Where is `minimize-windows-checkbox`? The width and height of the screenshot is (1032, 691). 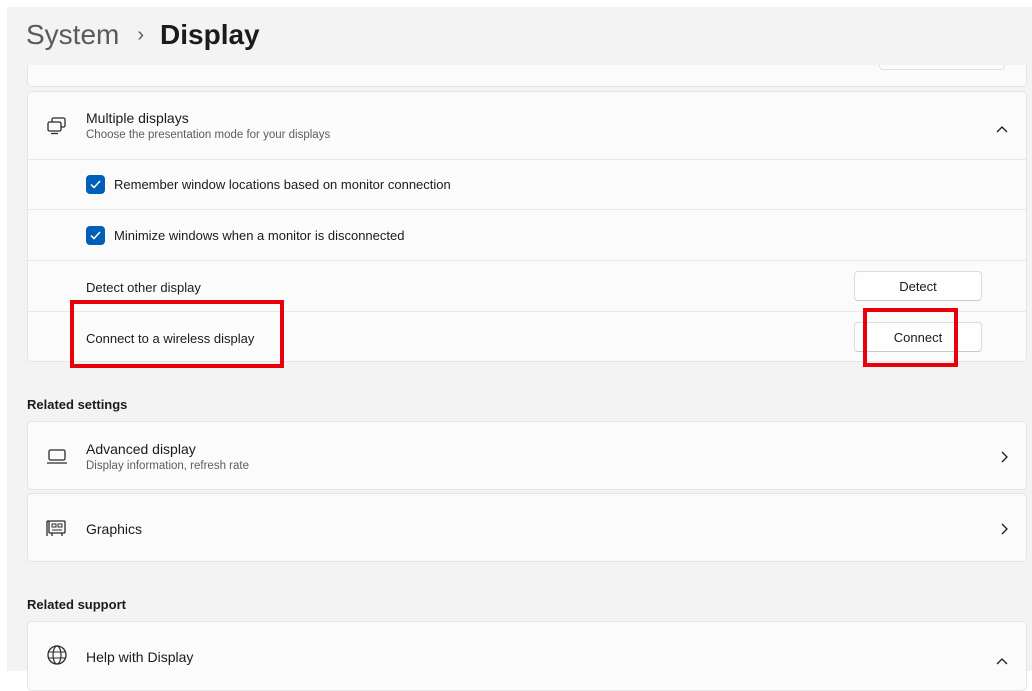 minimize-windows-checkbox is located at coordinates (95, 235).